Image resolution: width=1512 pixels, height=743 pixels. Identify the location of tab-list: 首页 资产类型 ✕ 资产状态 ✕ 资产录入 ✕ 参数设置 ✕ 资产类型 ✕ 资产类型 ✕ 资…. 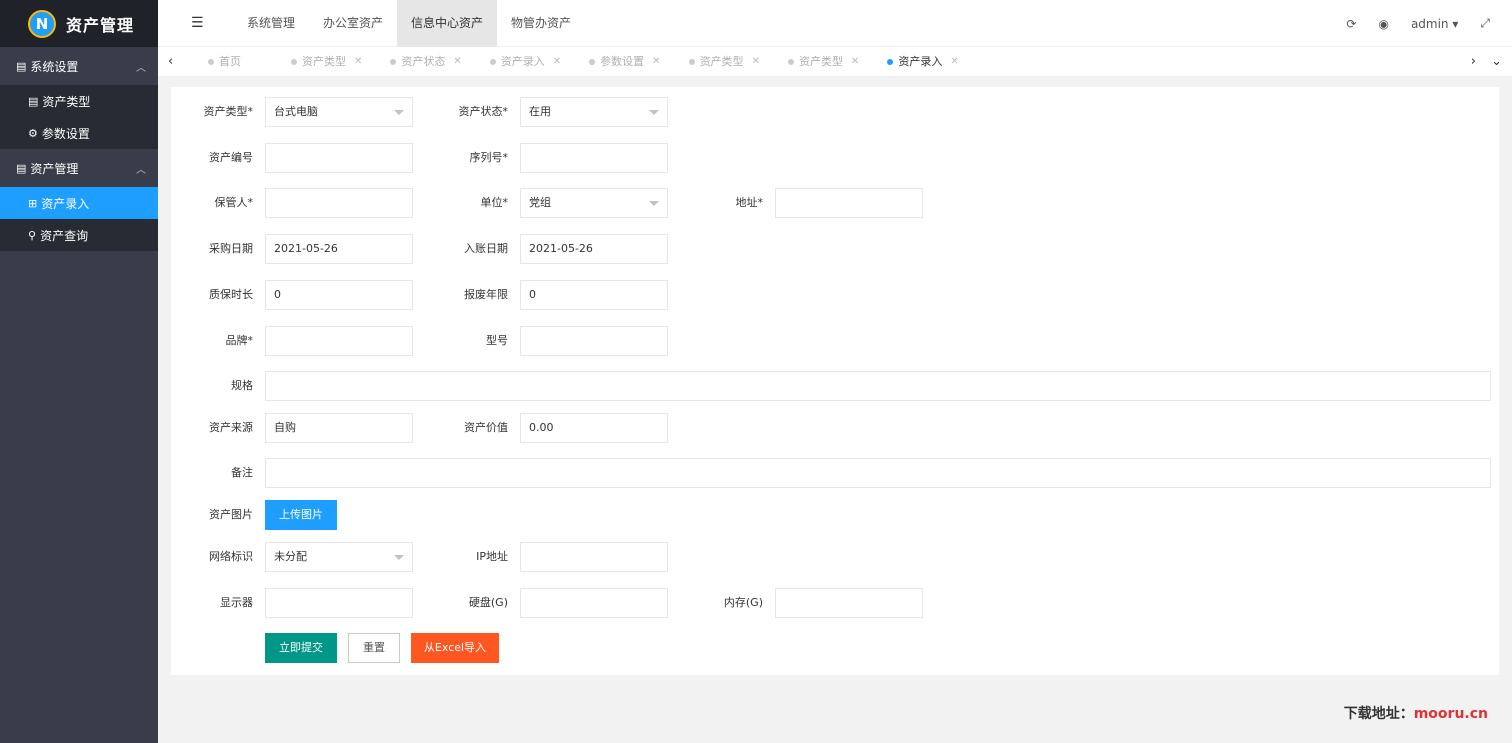
(583, 62).